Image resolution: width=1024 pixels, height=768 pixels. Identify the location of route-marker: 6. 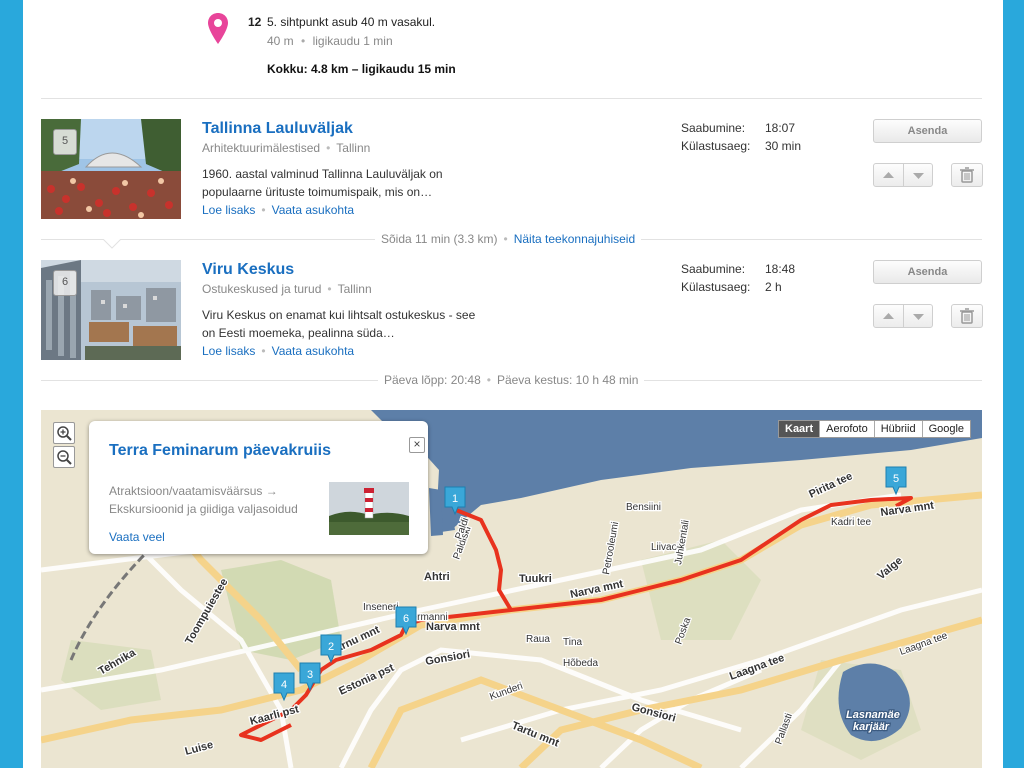
(406, 621).